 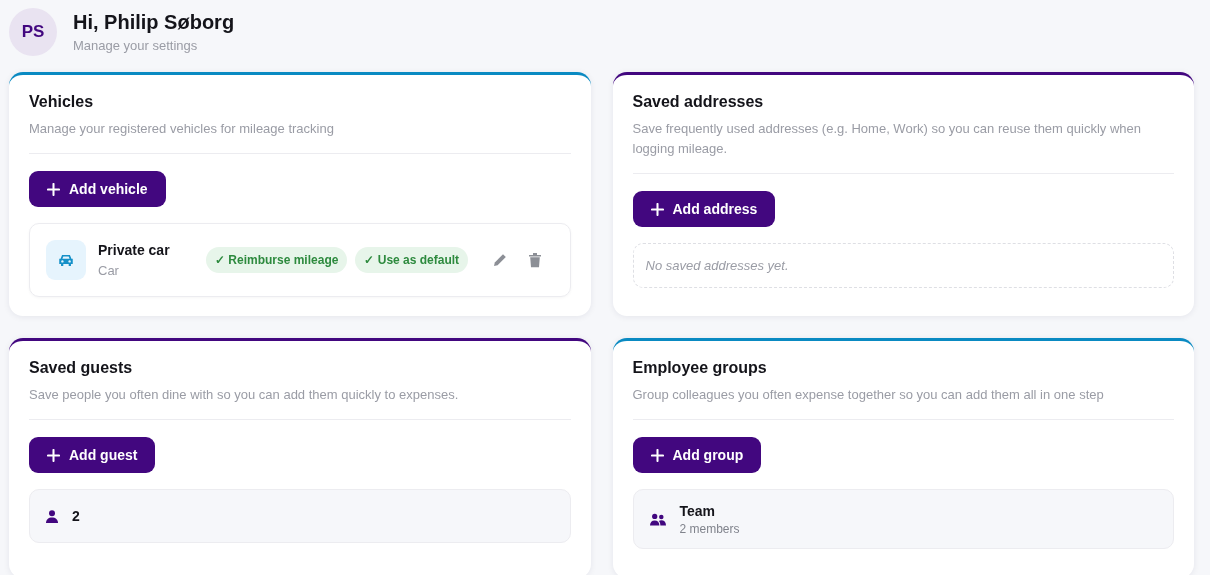 What do you see at coordinates (154, 22) in the screenshot?
I see `greeting: Hi, Philip Søborg` at bounding box center [154, 22].